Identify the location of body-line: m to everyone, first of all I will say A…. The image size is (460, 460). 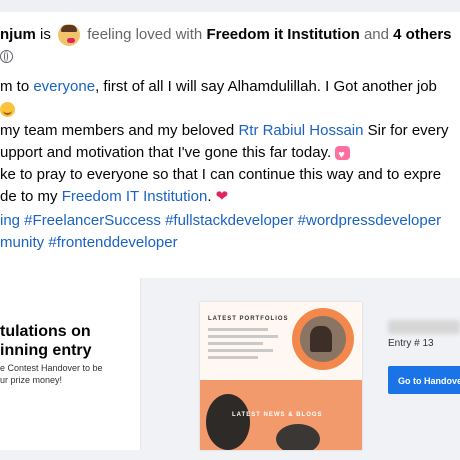
(230, 87).